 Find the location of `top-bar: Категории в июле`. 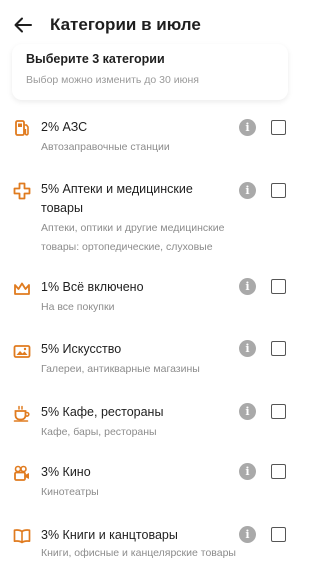

top-bar: Категории в июле is located at coordinates (150, 25).